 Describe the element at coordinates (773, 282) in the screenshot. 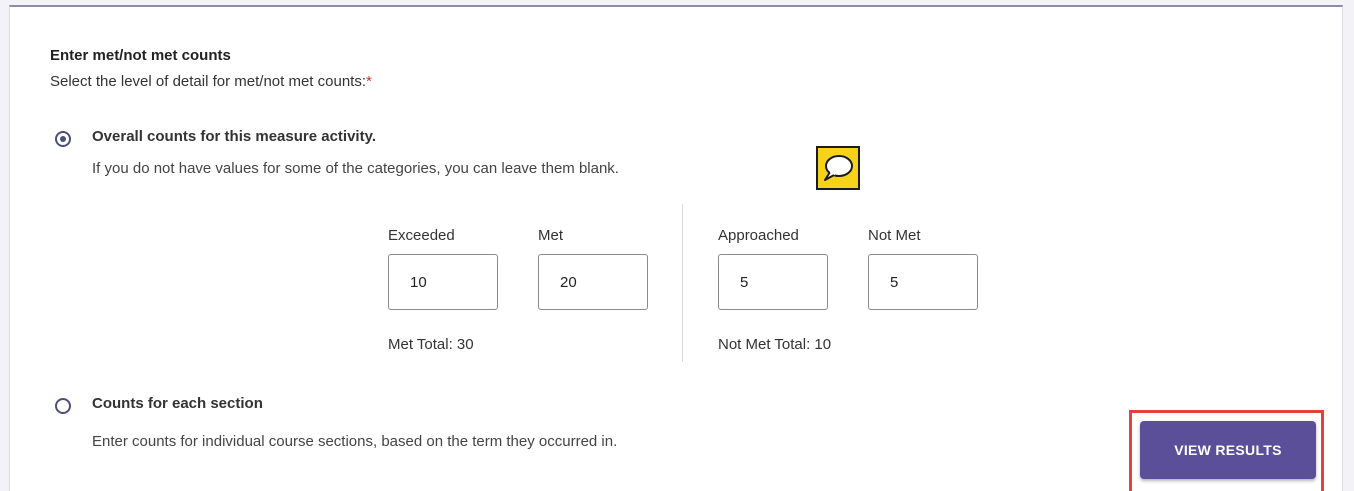

I see `approached-input` at that location.